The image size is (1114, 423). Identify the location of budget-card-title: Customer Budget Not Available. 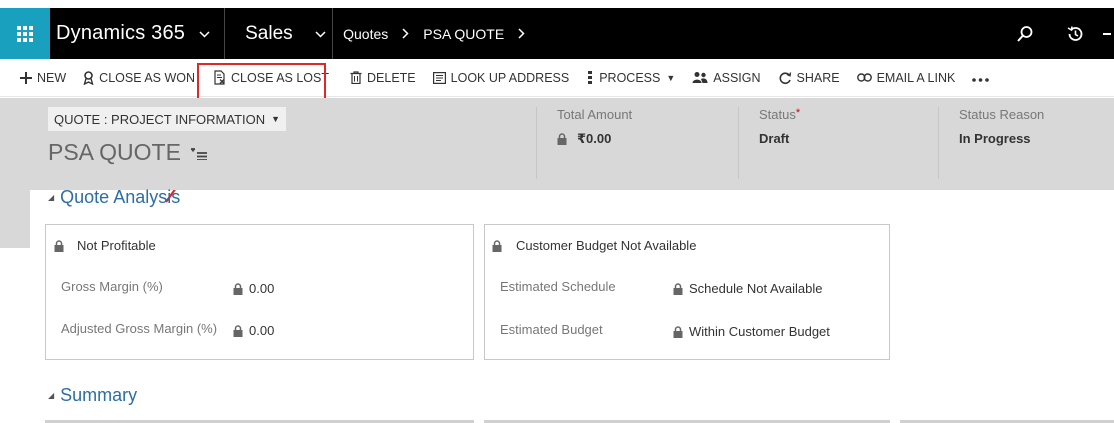
(594, 245).